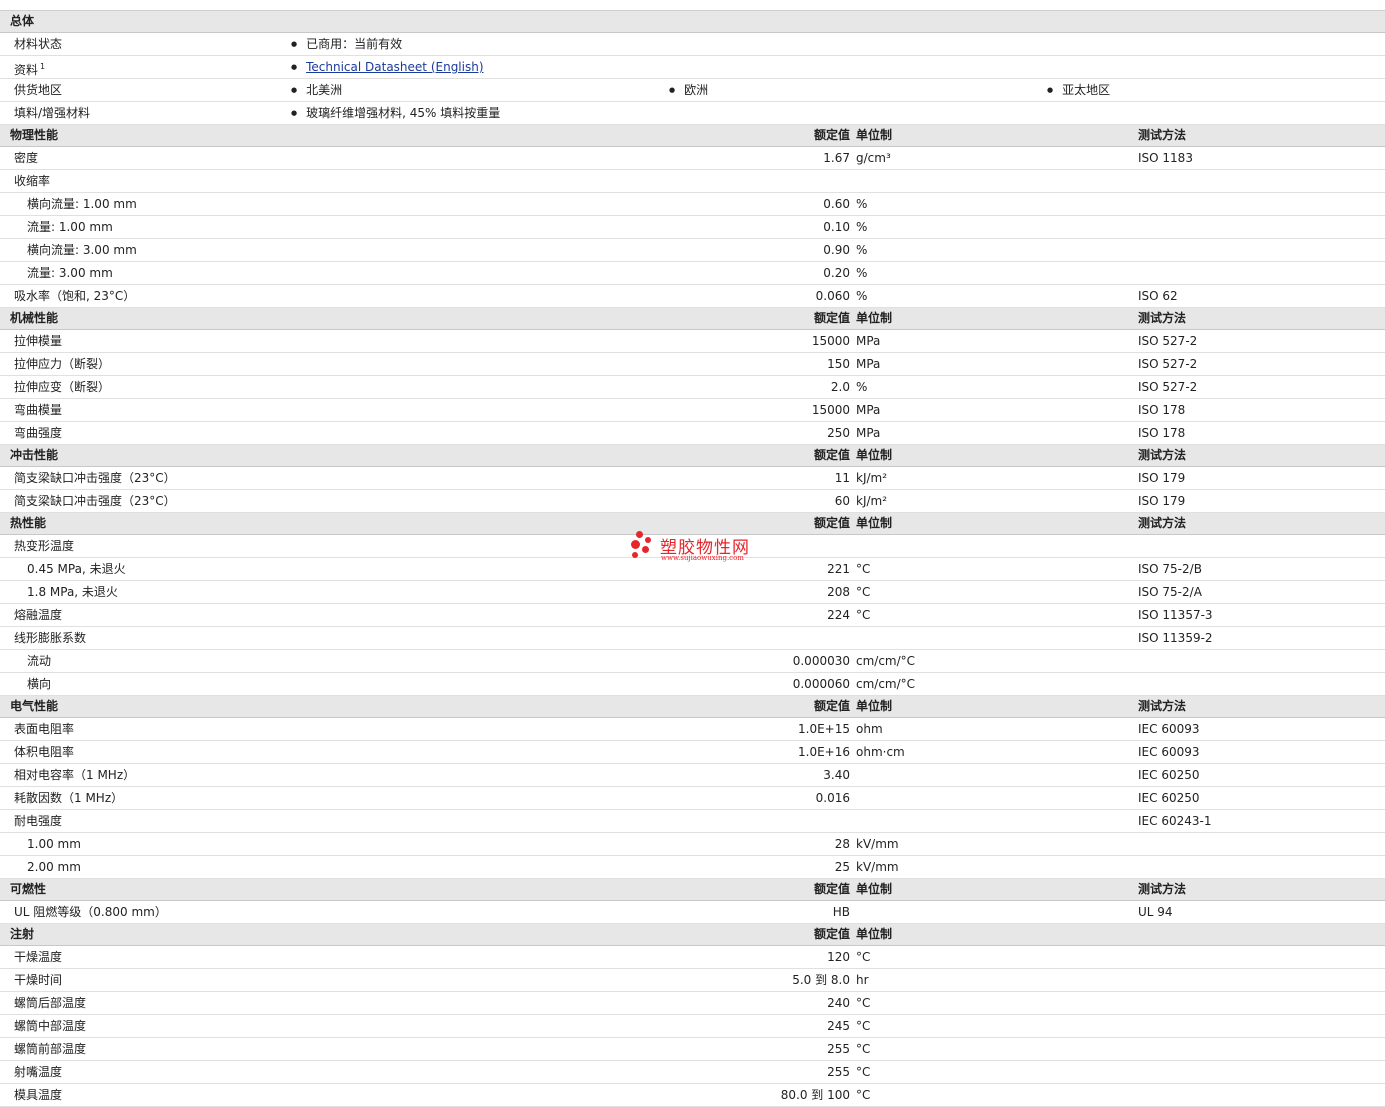 The height and width of the screenshot is (1107, 1385). I want to click on property-value: 224, so click(838, 615).